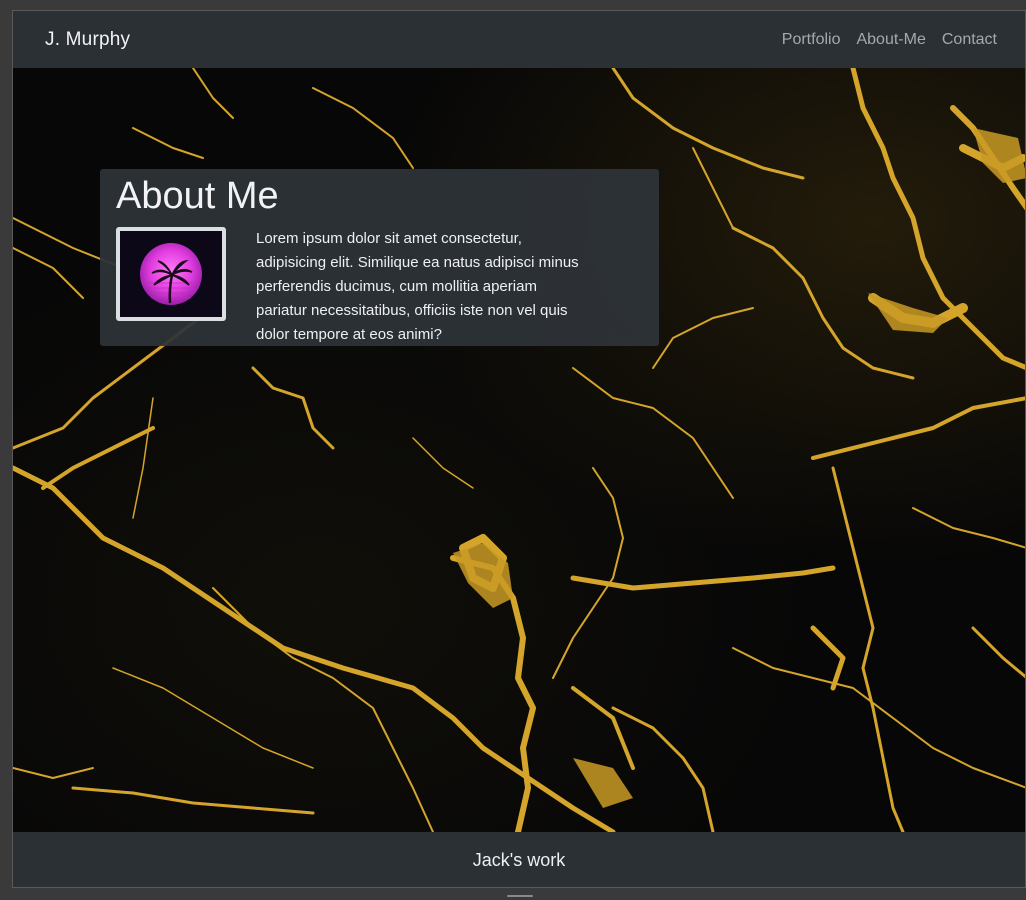 The height and width of the screenshot is (900, 1026). I want to click on about-me-title: About Me, so click(197, 196).